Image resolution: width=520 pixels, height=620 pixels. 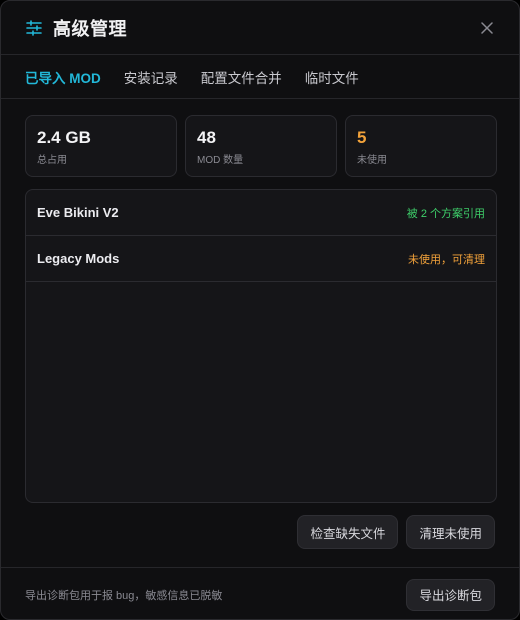 I want to click on dialog-footer: 导出诊断包用于报 bug，敏感信息已脱敏 导出诊断包, so click(x=260, y=593).